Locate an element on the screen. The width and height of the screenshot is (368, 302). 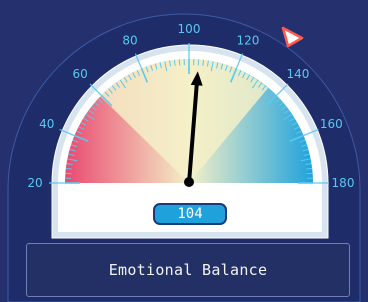
scale-label: 20 is located at coordinates (34, 183).